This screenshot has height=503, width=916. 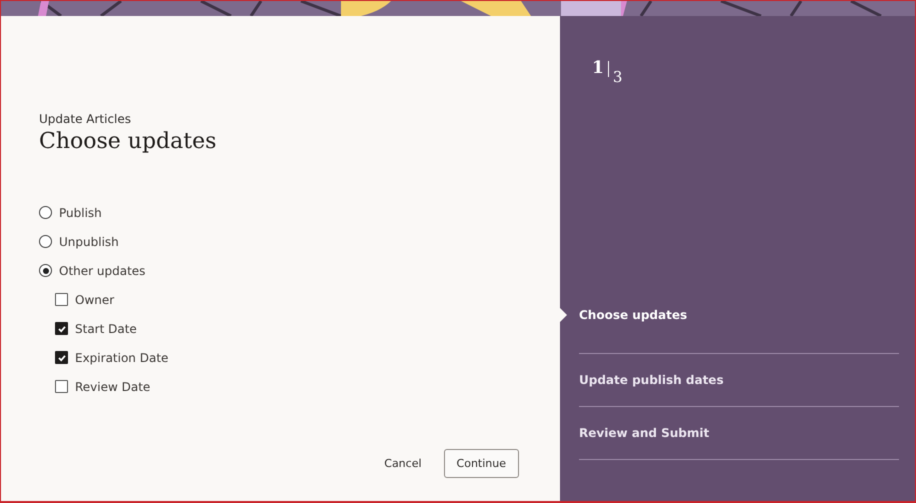 What do you see at coordinates (94, 299) in the screenshot?
I see `checkbox-label: Owner` at bounding box center [94, 299].